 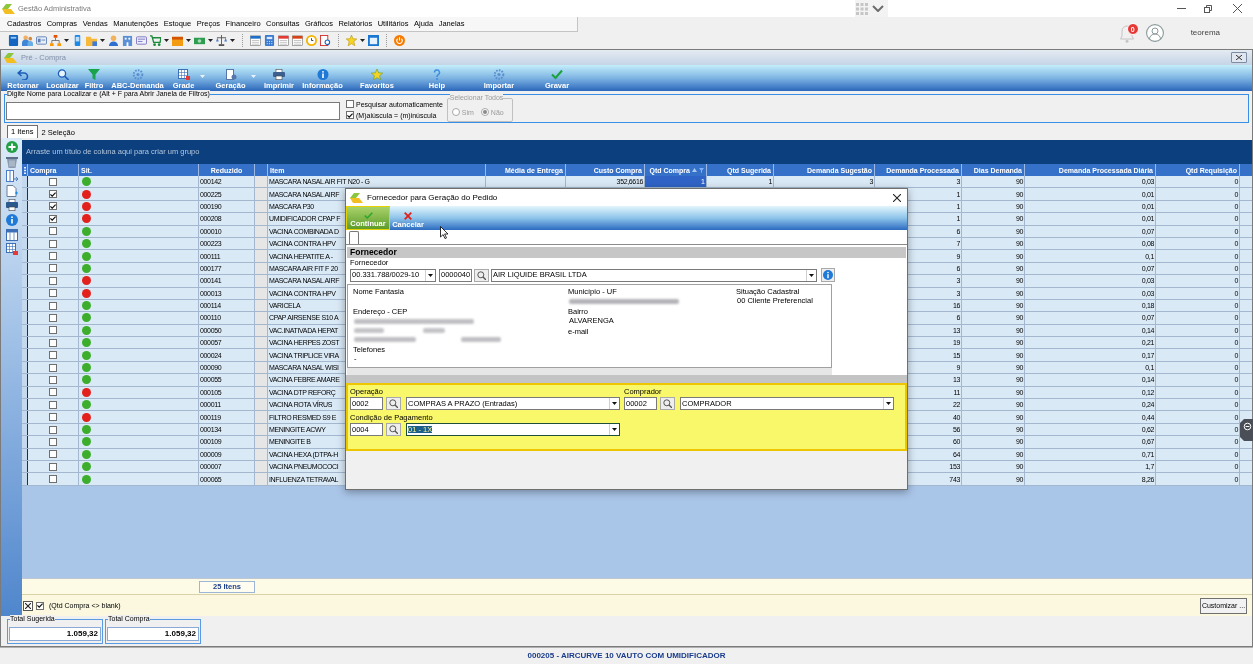 What do you see at coordinates (373, 252) in the screenshot?
I see `section-title: Fornecedor` at bounding box center [373, 252].